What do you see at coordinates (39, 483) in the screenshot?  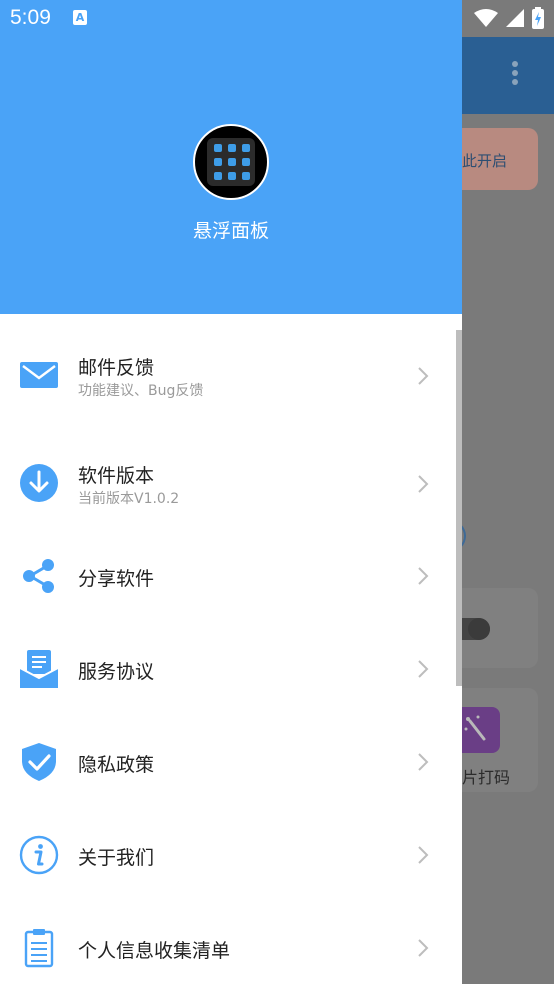 I see `download-icon` at bounding box center [39, 483].